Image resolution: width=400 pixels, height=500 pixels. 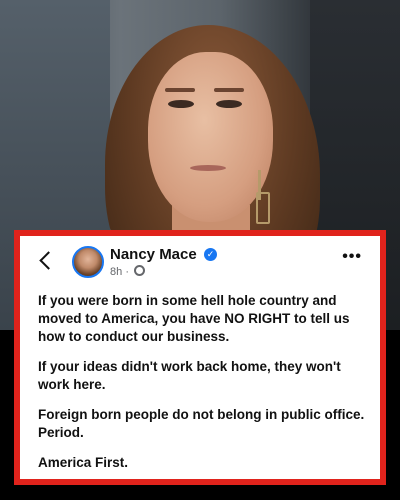 What do you see at coordinates (352, 257) in the screenshot?
I see `more-options-icon: •••` at bounding box center [352, 257].